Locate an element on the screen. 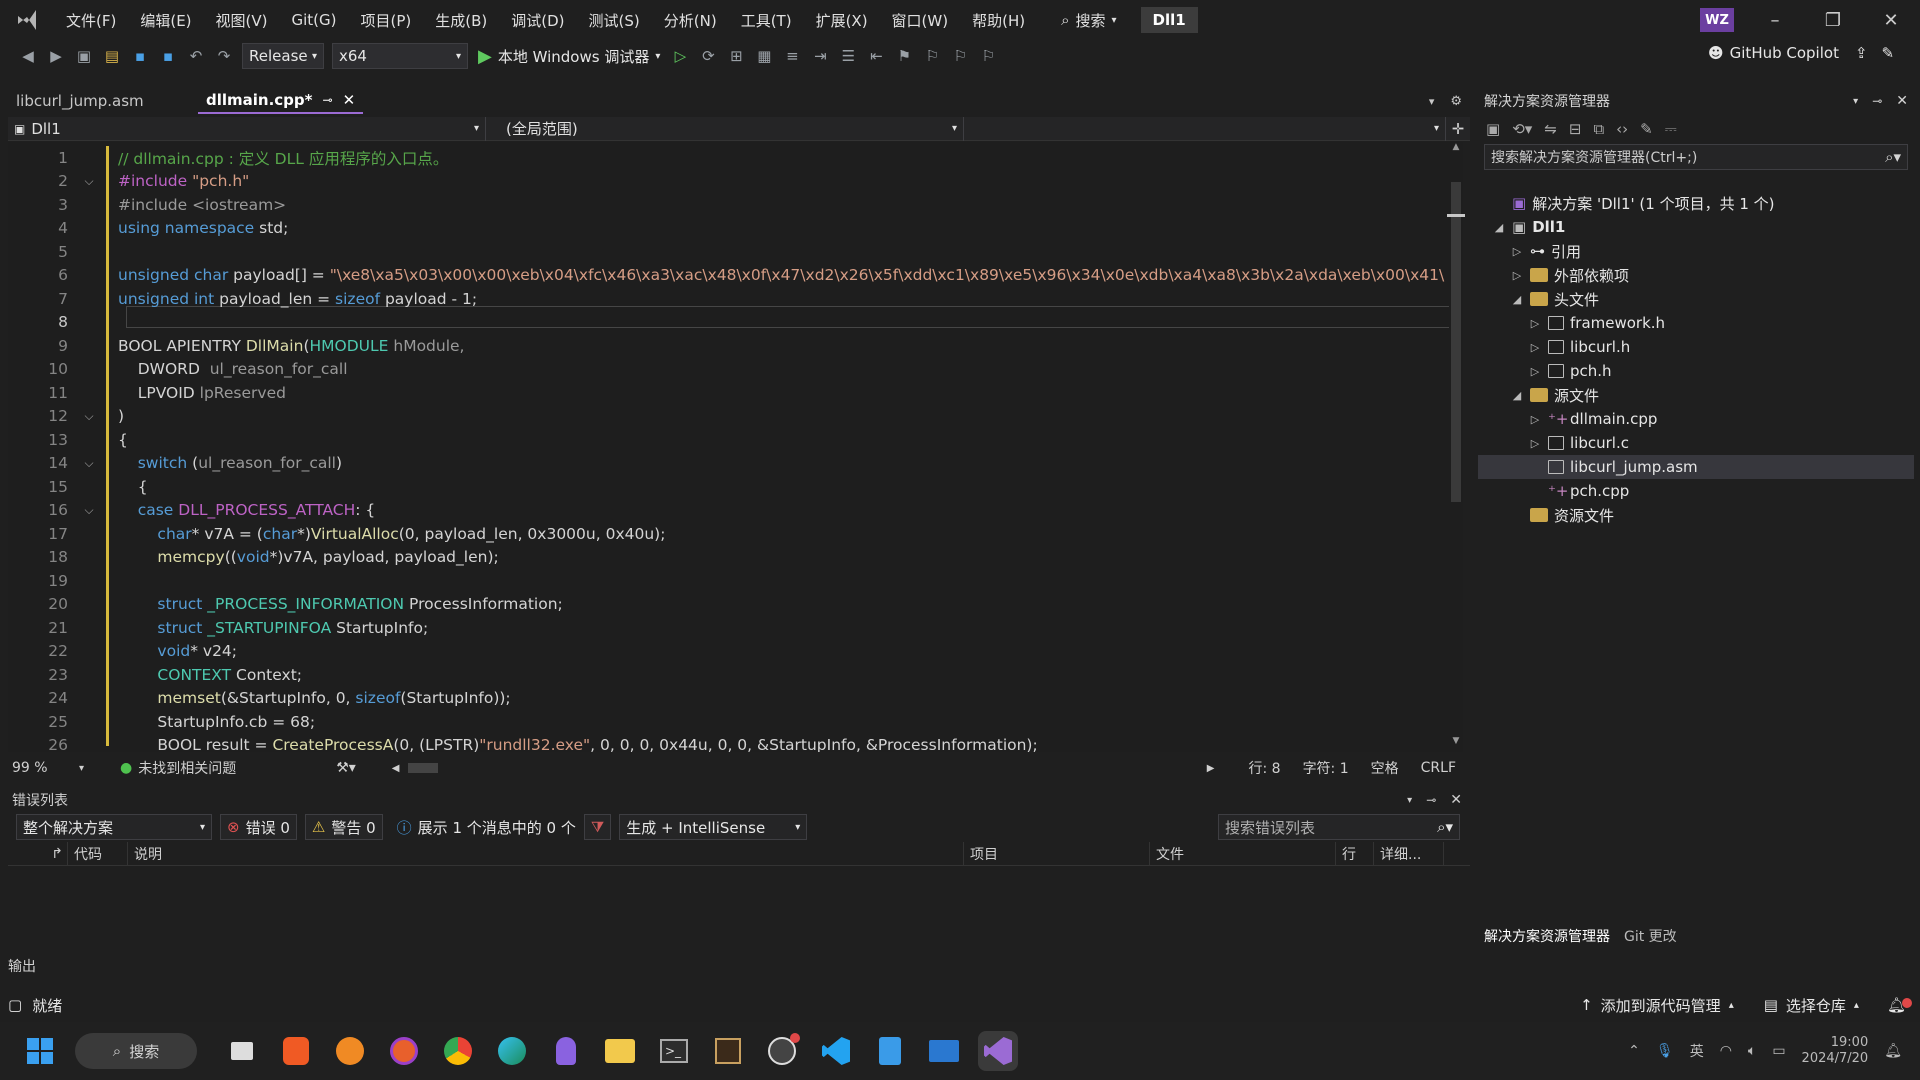 The height and width of the screenshot is (1080, 1920). expand-toggle-icon: ◢ is located at coordinates (1517, 299).